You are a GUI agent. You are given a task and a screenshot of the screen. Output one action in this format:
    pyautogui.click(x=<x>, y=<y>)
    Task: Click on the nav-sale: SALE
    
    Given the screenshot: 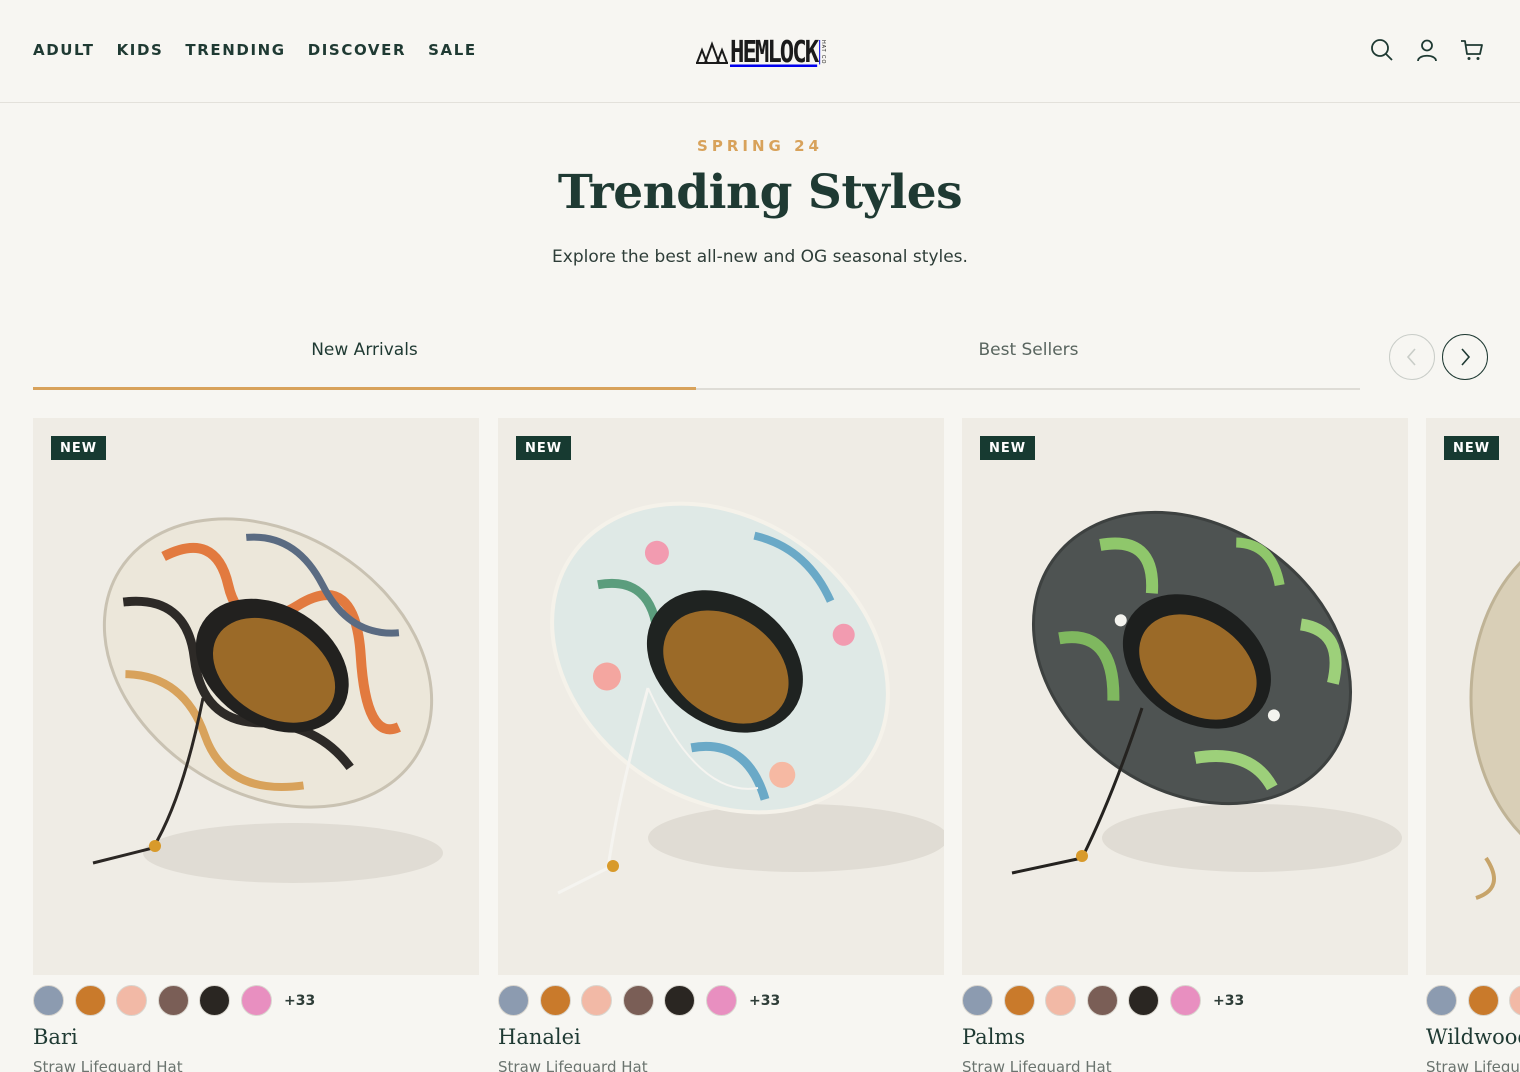 What is the action you would take?
    pyautogui.click(x=452, y=50)
    